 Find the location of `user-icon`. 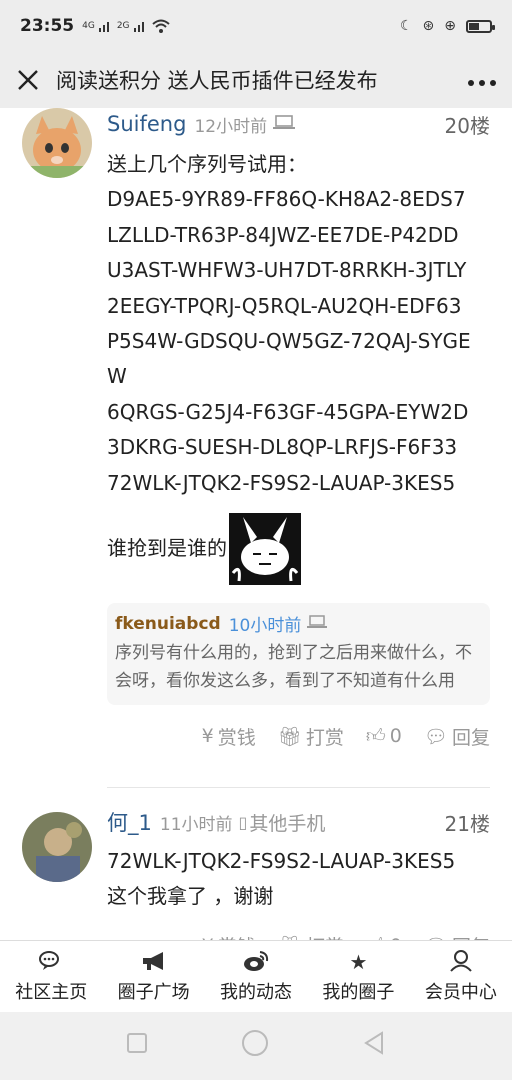

user-icon is located at coordinates (461, 961).